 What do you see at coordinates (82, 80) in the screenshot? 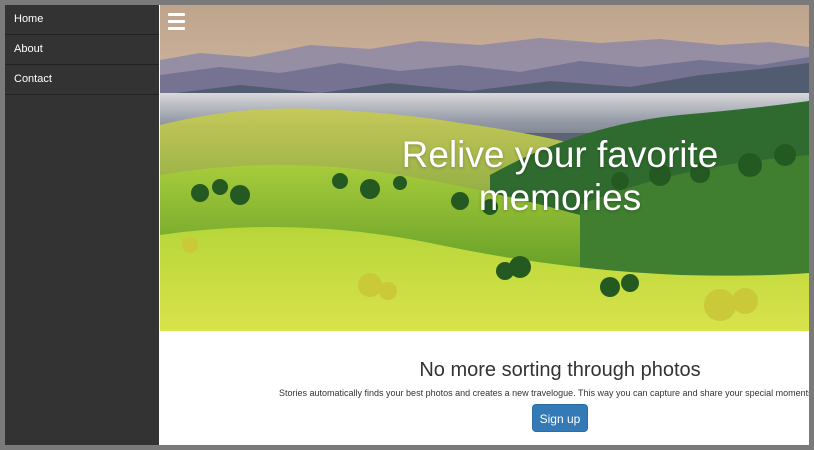
I see `sidebar-item-contact: Contact` at bounding box center [82, 80].